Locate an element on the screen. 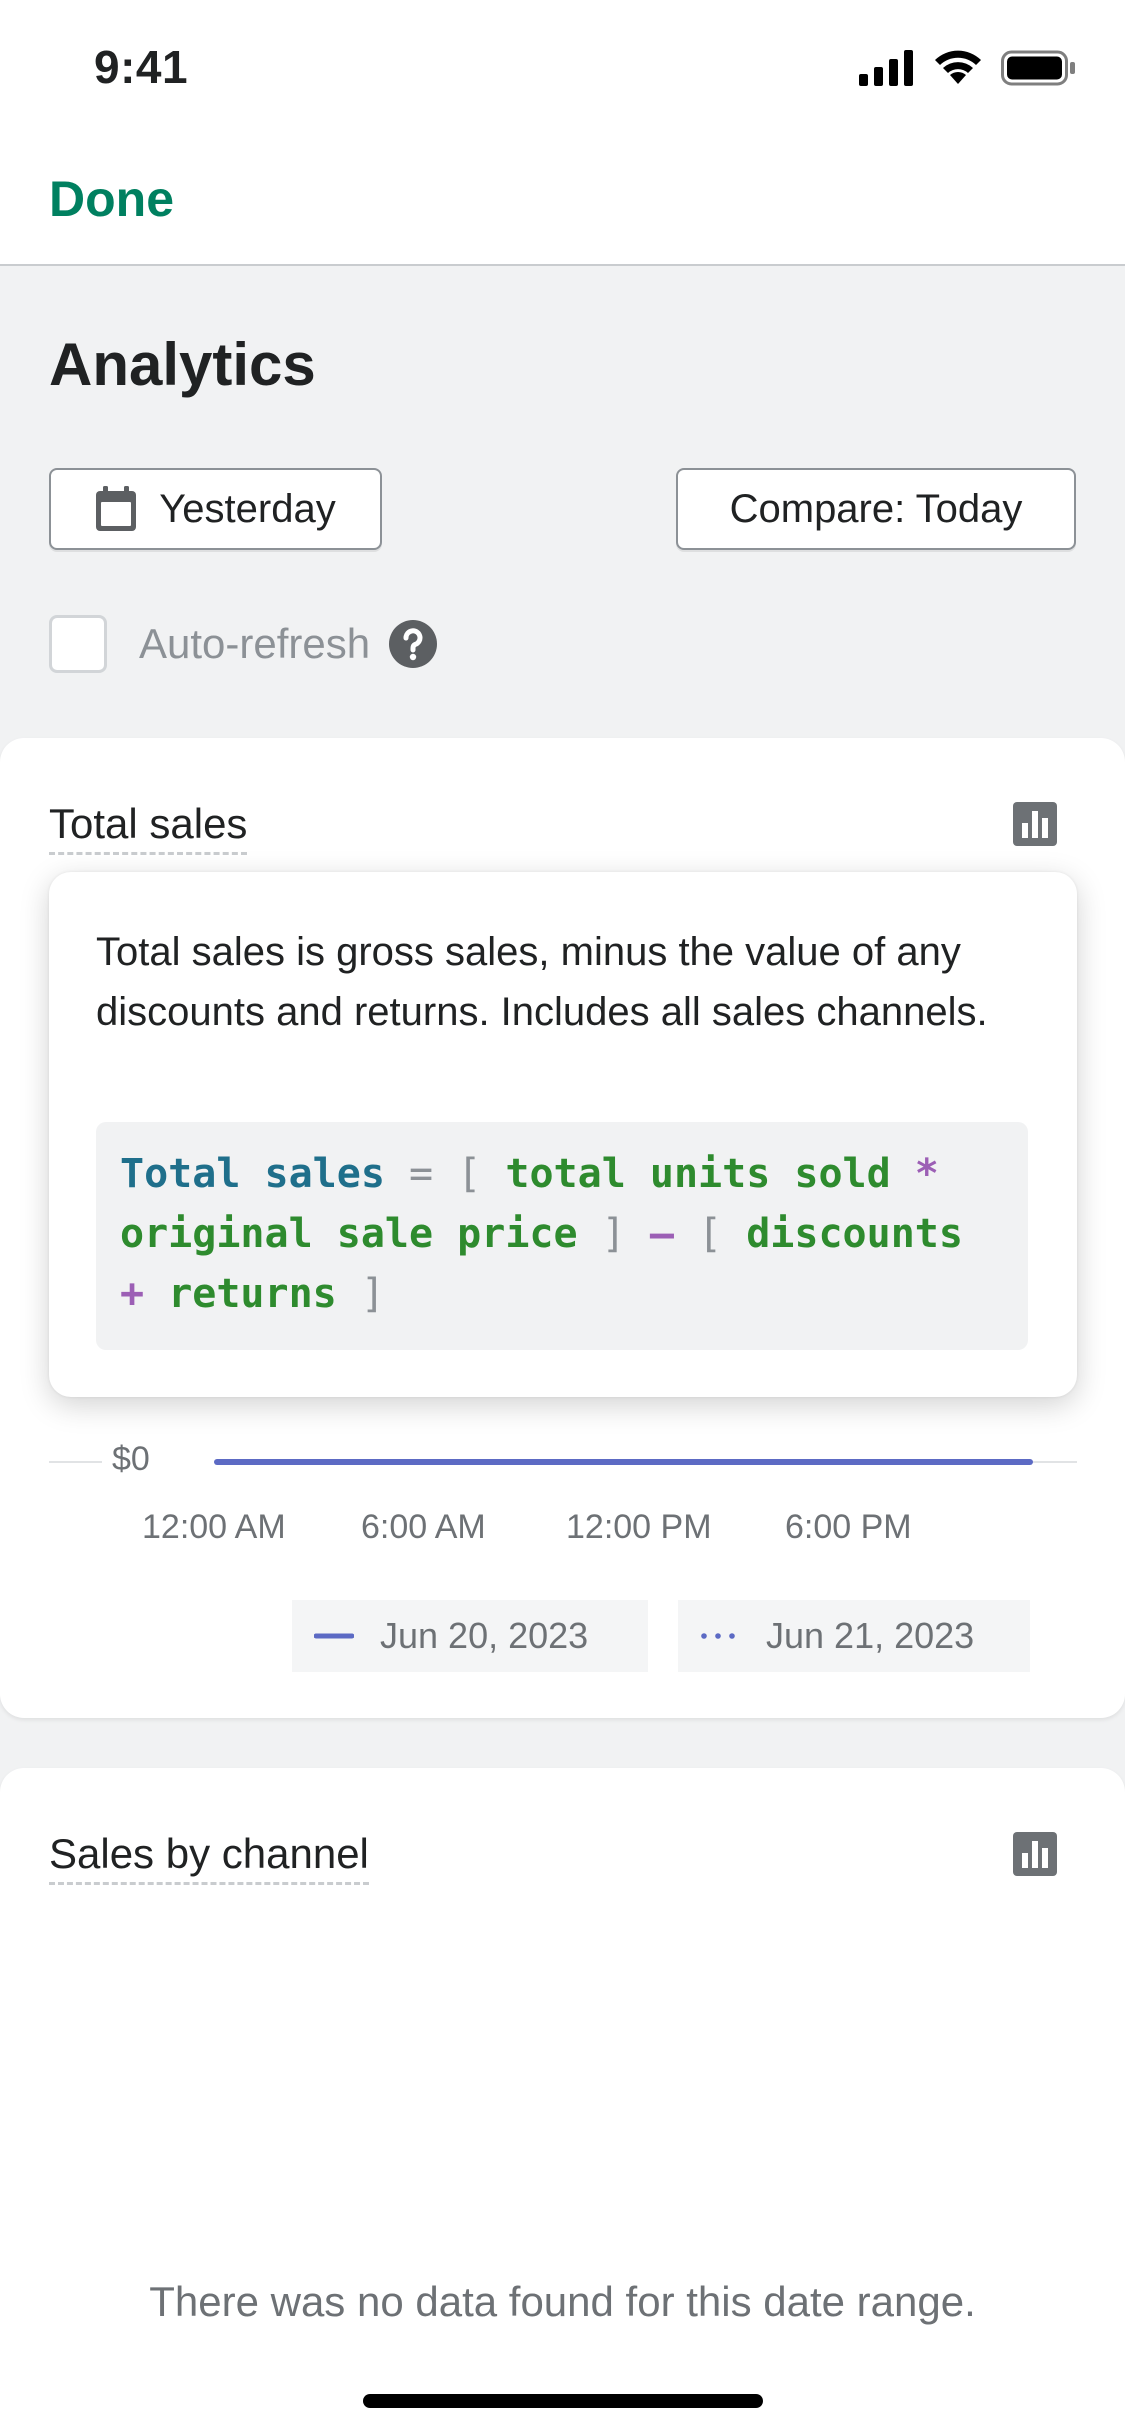 This screenshot has height=2436, width=1125. legend-label: Jun 20, 2023 is located at coordinates (484, 1635).